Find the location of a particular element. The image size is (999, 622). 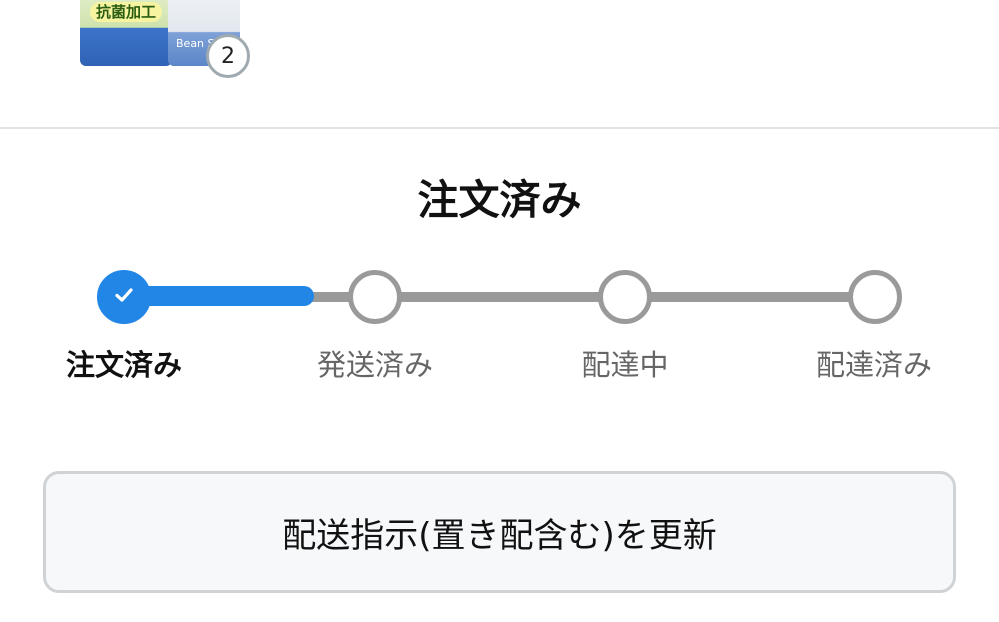

progress-tracker is located at coordinates (499, 298).